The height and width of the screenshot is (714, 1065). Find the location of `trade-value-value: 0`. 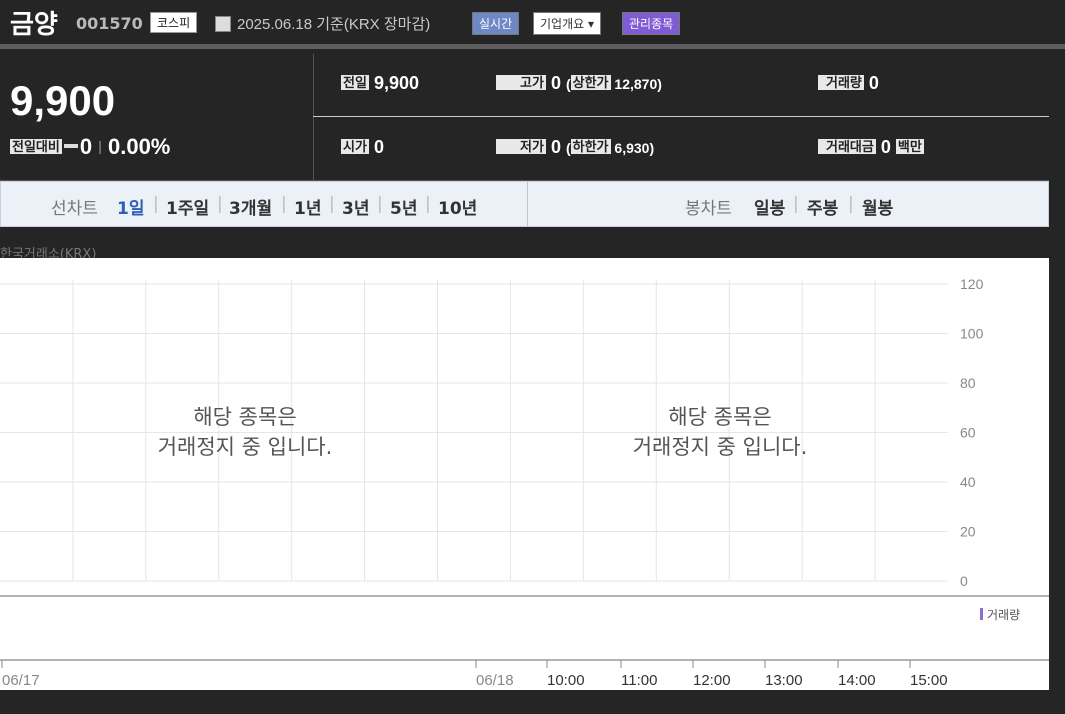

trade-value-value: 0 is located at coordinates (885, 147).